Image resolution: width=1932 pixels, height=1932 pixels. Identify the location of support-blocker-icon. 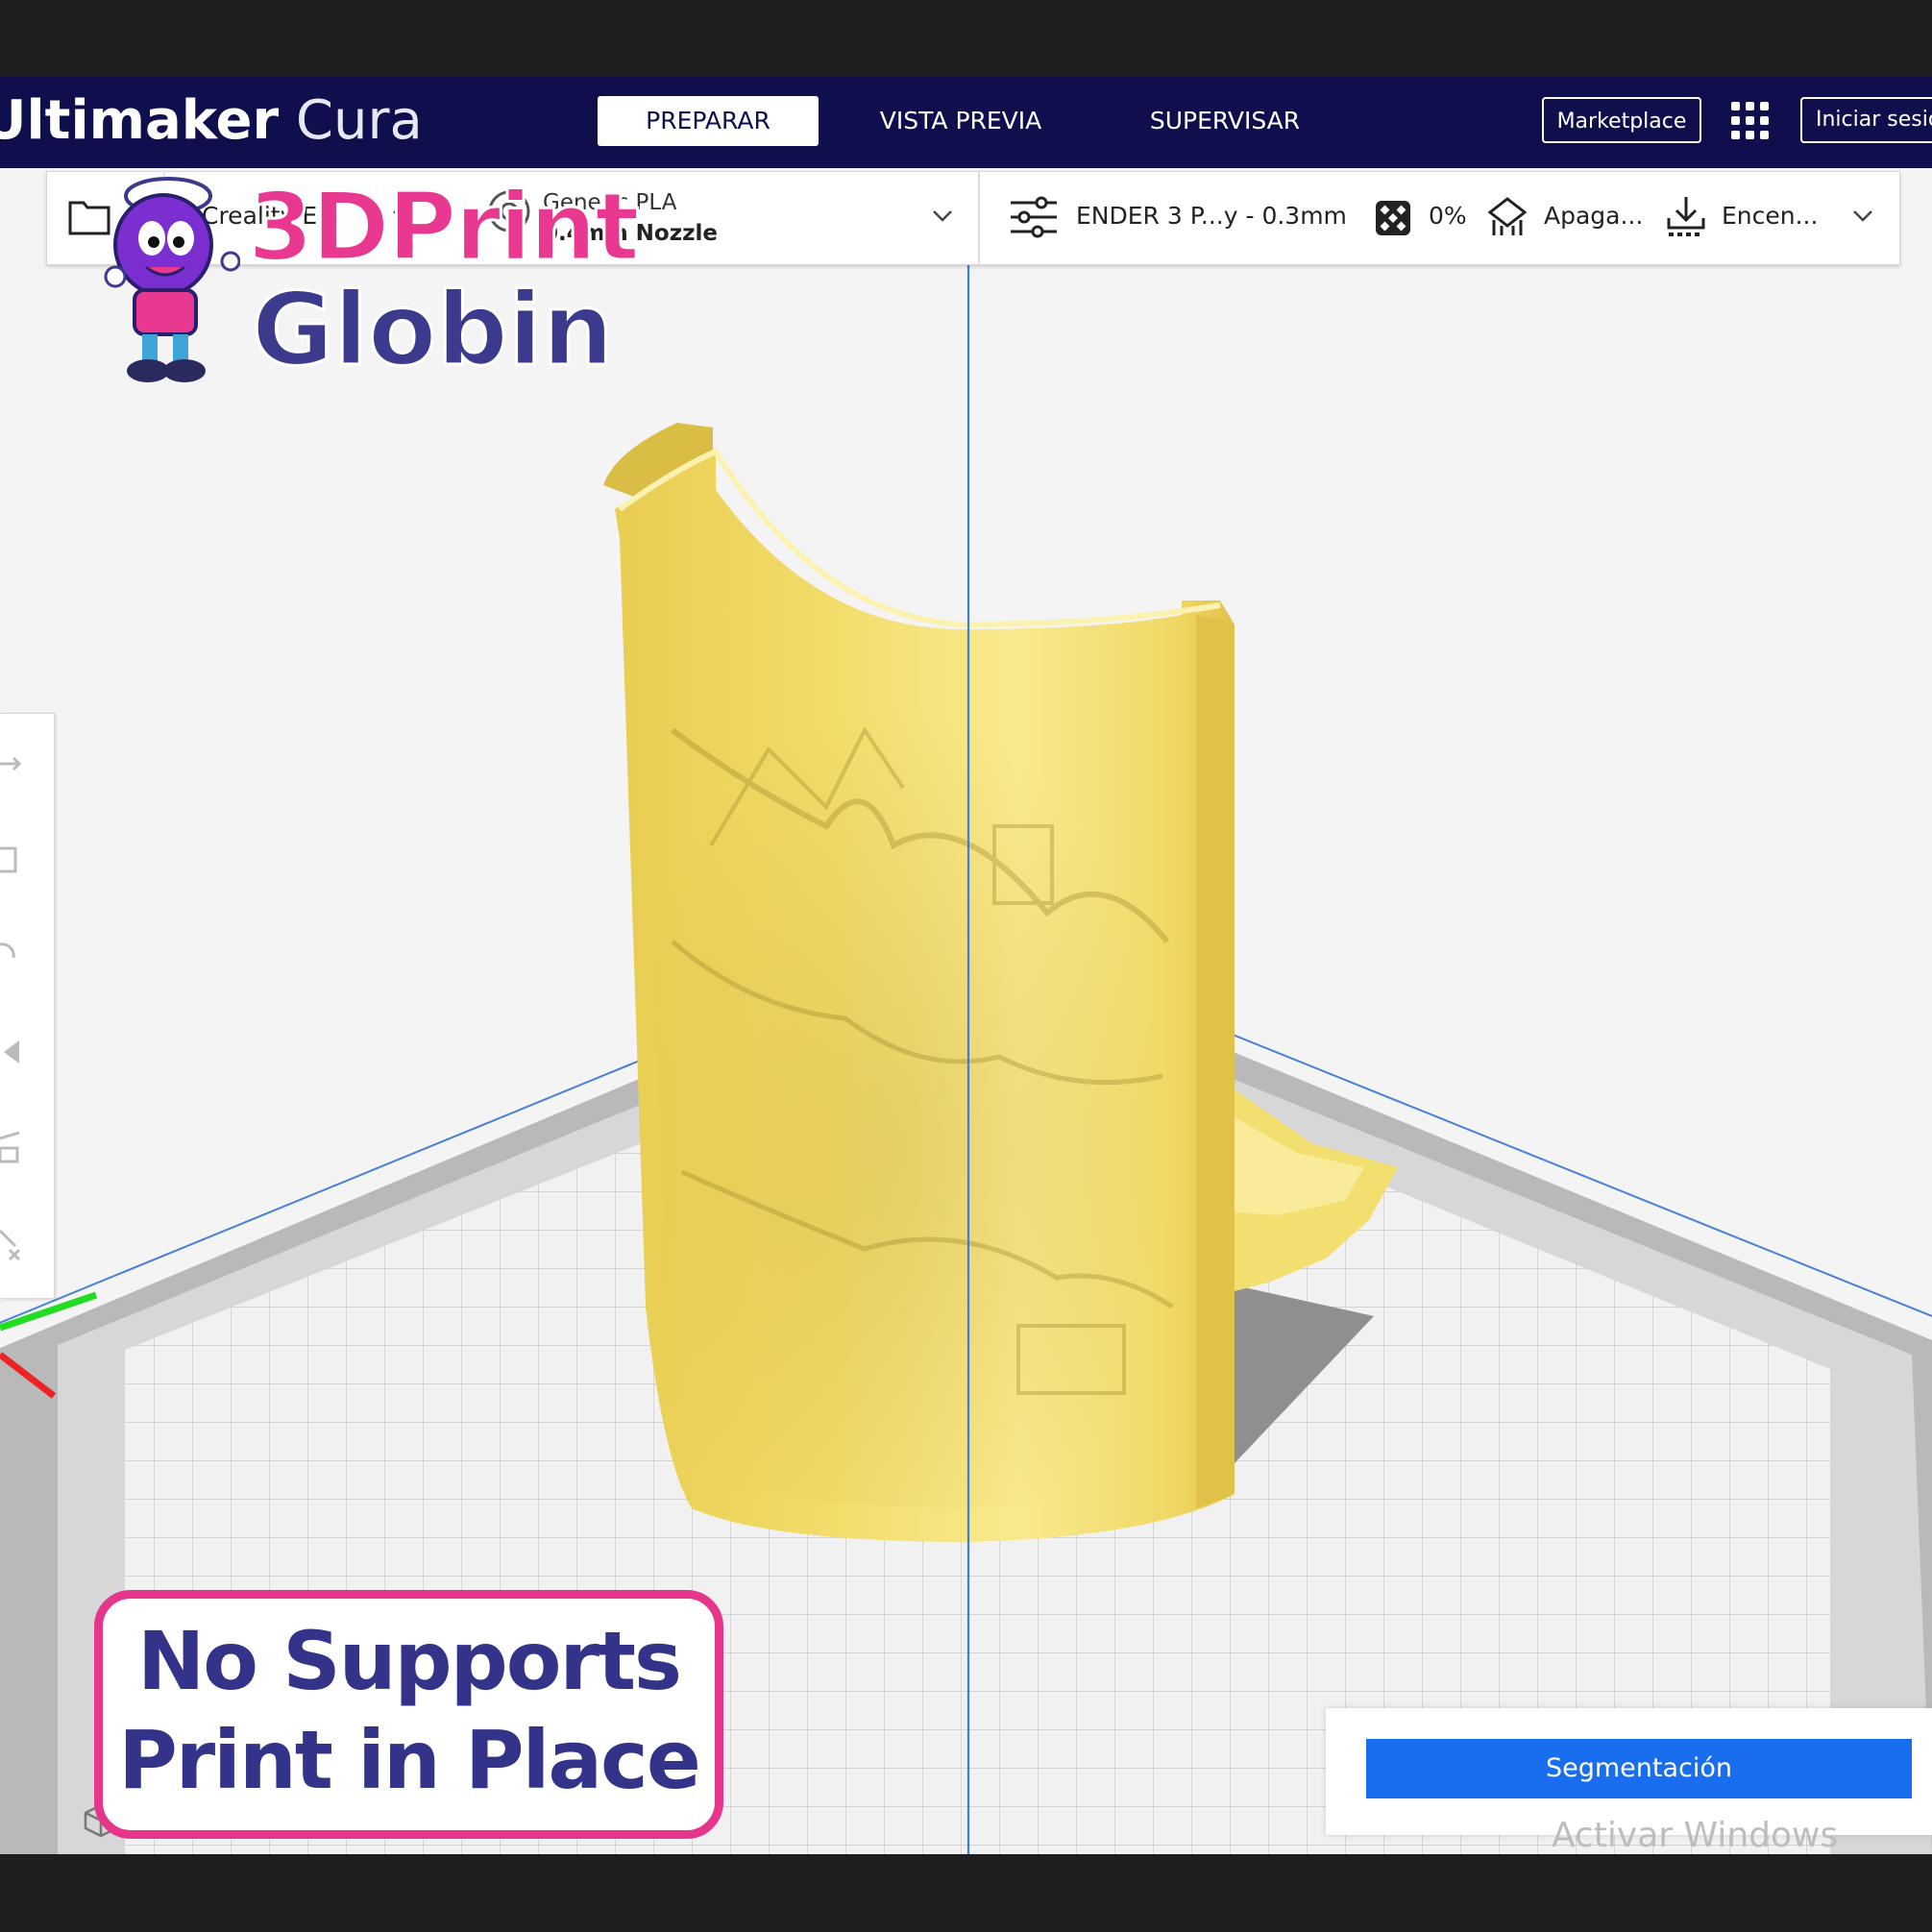
(14, 1244).